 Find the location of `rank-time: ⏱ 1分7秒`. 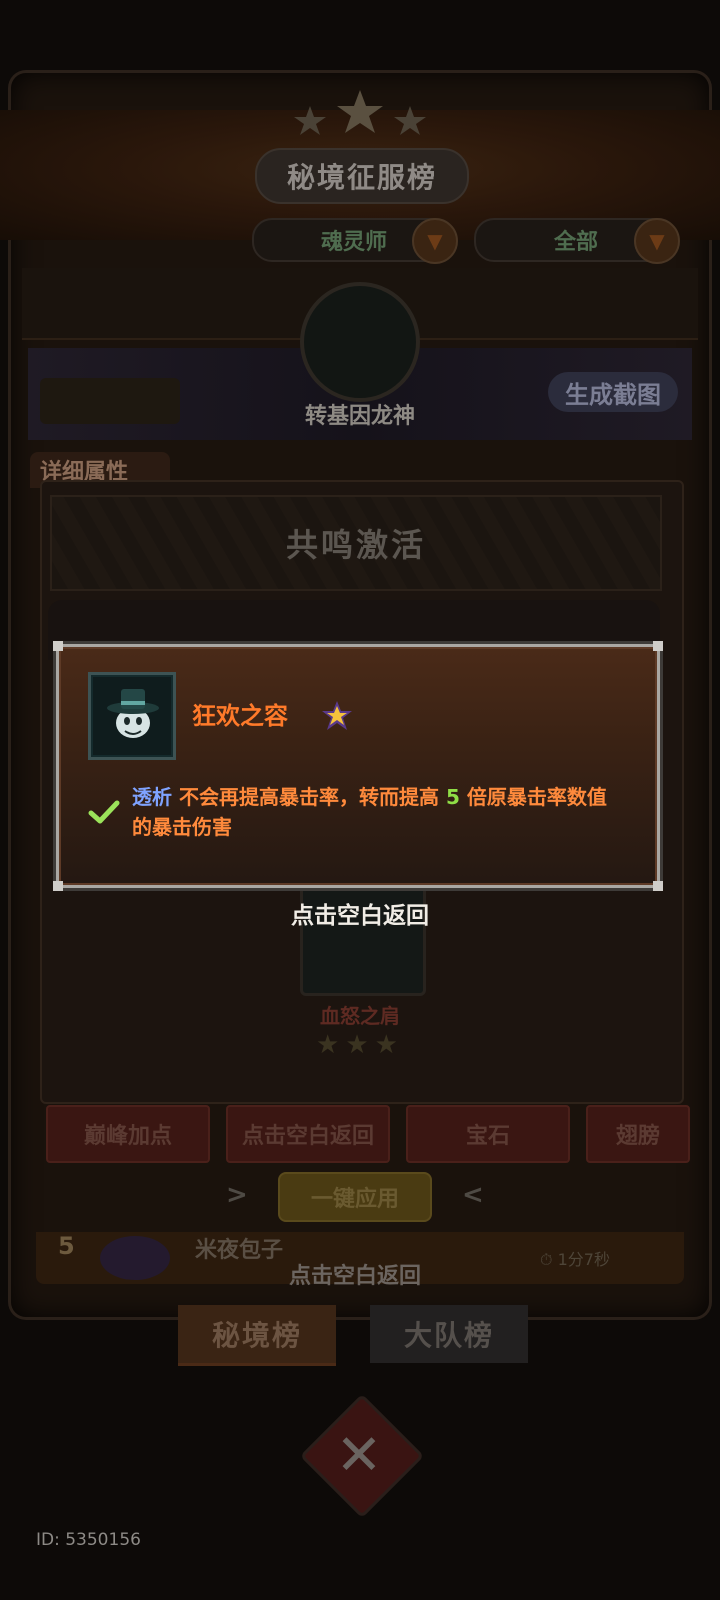

rank-time: ⏱ 1分7秒 is located at coordinates (575, 1259).